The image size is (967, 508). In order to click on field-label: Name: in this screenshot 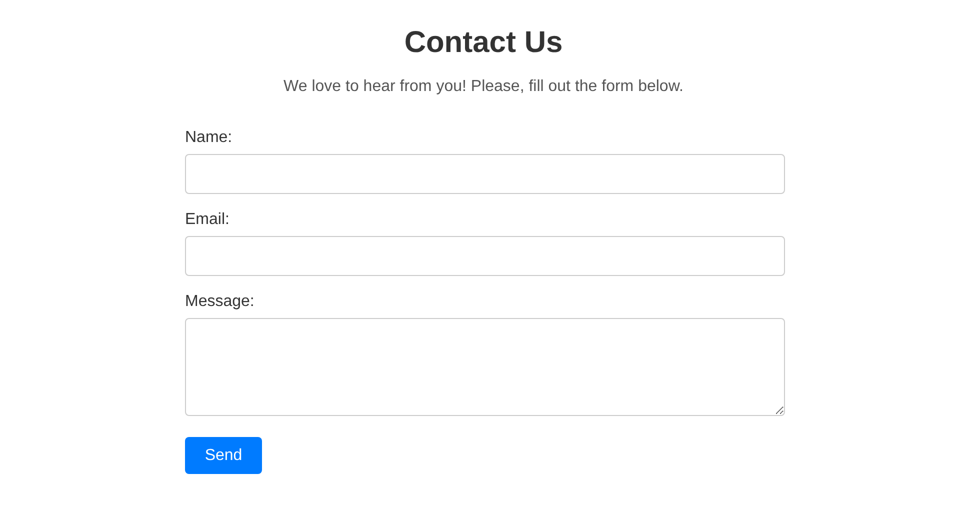, I will do `click(208, 138)`.